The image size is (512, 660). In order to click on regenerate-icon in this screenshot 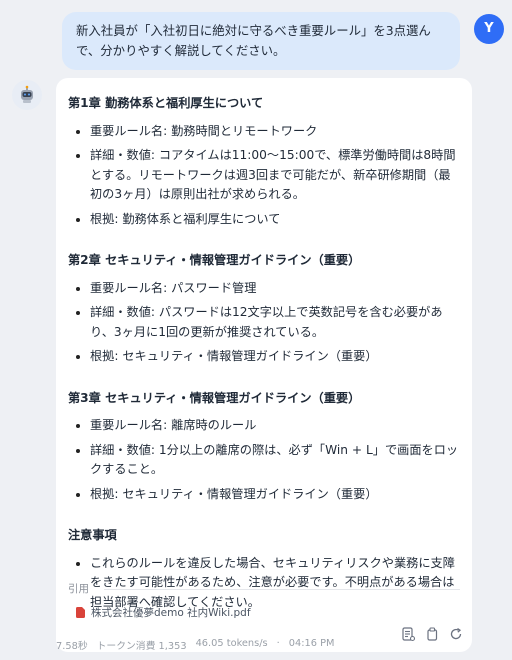, I will do `click(456, 634)`.